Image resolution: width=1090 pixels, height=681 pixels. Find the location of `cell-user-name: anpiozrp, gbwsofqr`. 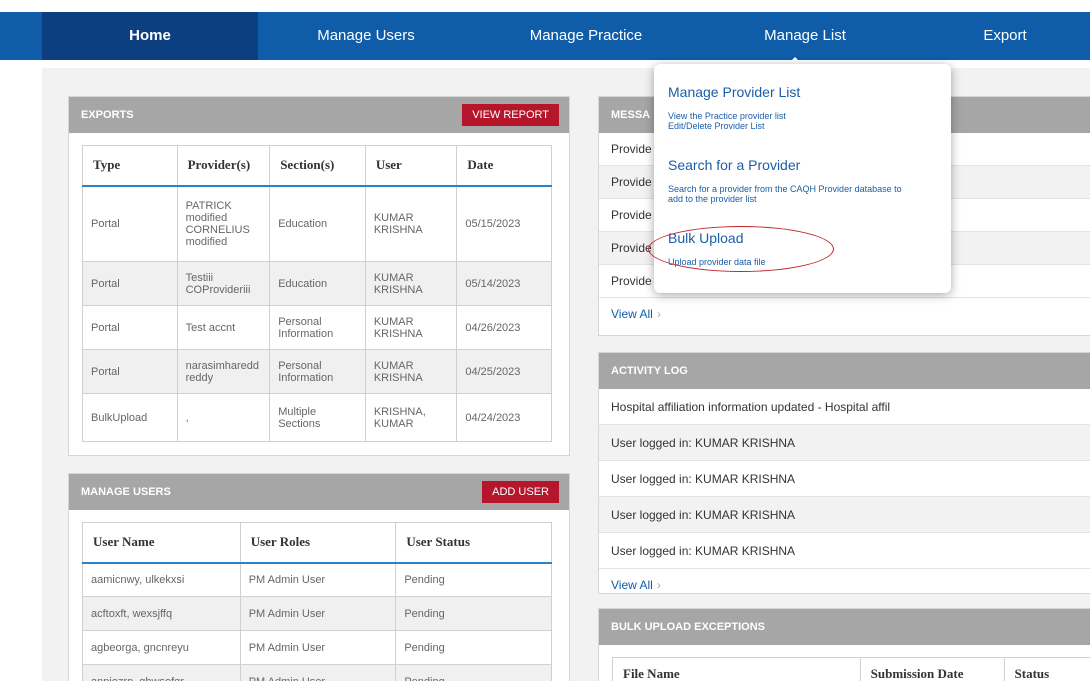

cell-user-name: anpiozrp, gbwsofqr is located at coordinates (161, 672).